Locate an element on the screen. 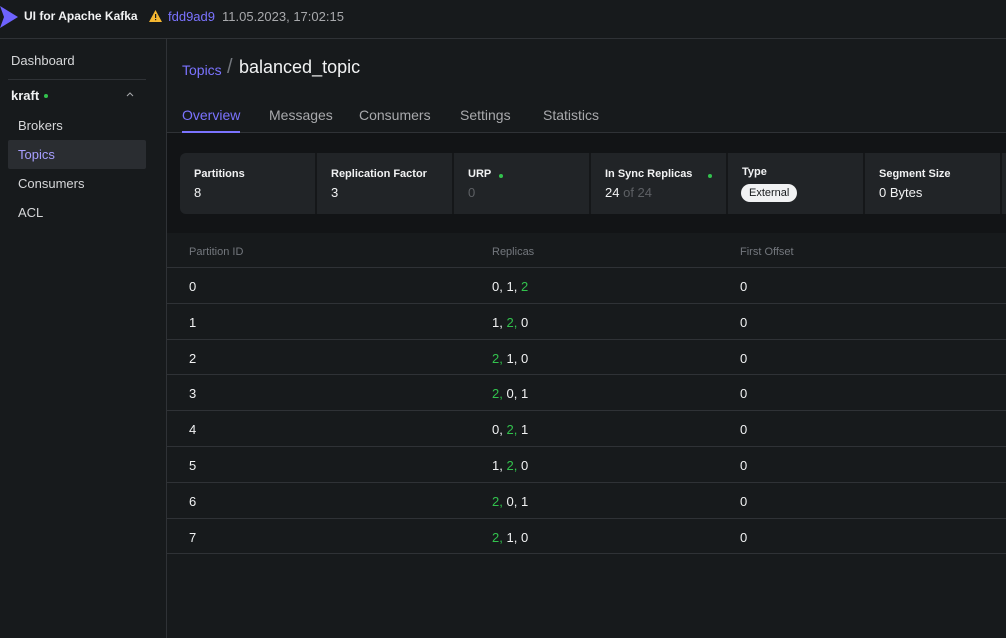  stat-value: 0 is located at coordinates (472, 192).